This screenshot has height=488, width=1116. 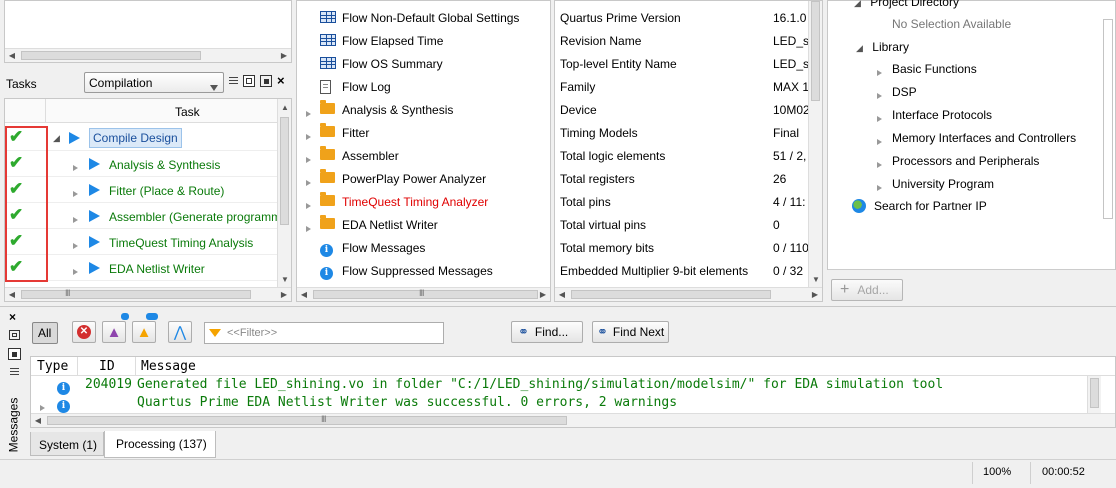 What do you see at coordinates (423, 247) in the screenshot?
I see `report-item: i Flow Messages` at bounding box center [423, 247].